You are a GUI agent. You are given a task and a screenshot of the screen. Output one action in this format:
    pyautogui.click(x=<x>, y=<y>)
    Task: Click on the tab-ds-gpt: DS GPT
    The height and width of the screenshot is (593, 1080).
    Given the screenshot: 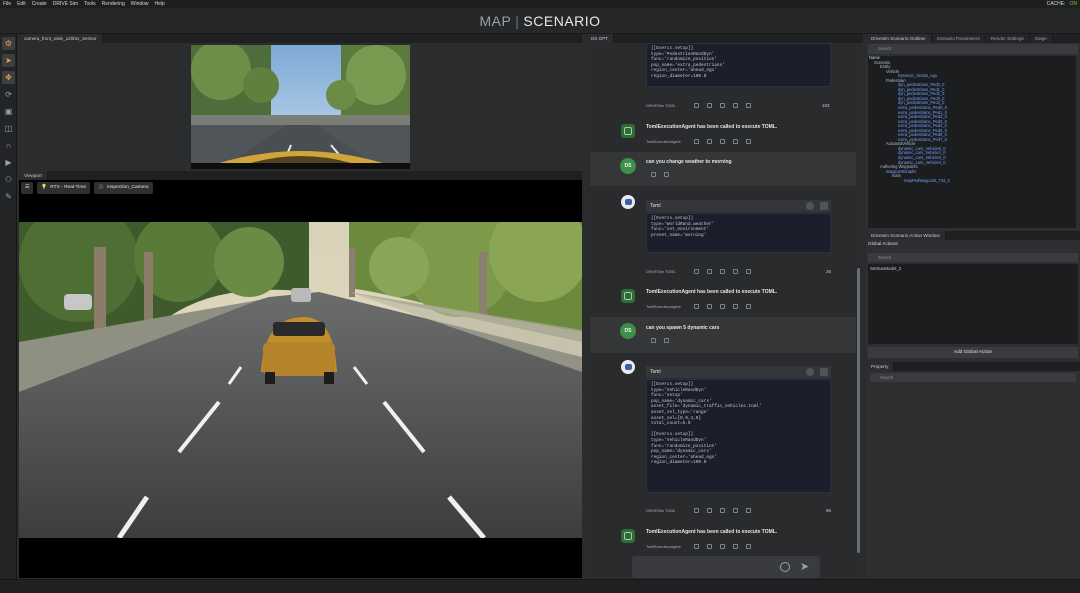 What is the action you would take?
    pyautogui.click(x=600, y=38)
    